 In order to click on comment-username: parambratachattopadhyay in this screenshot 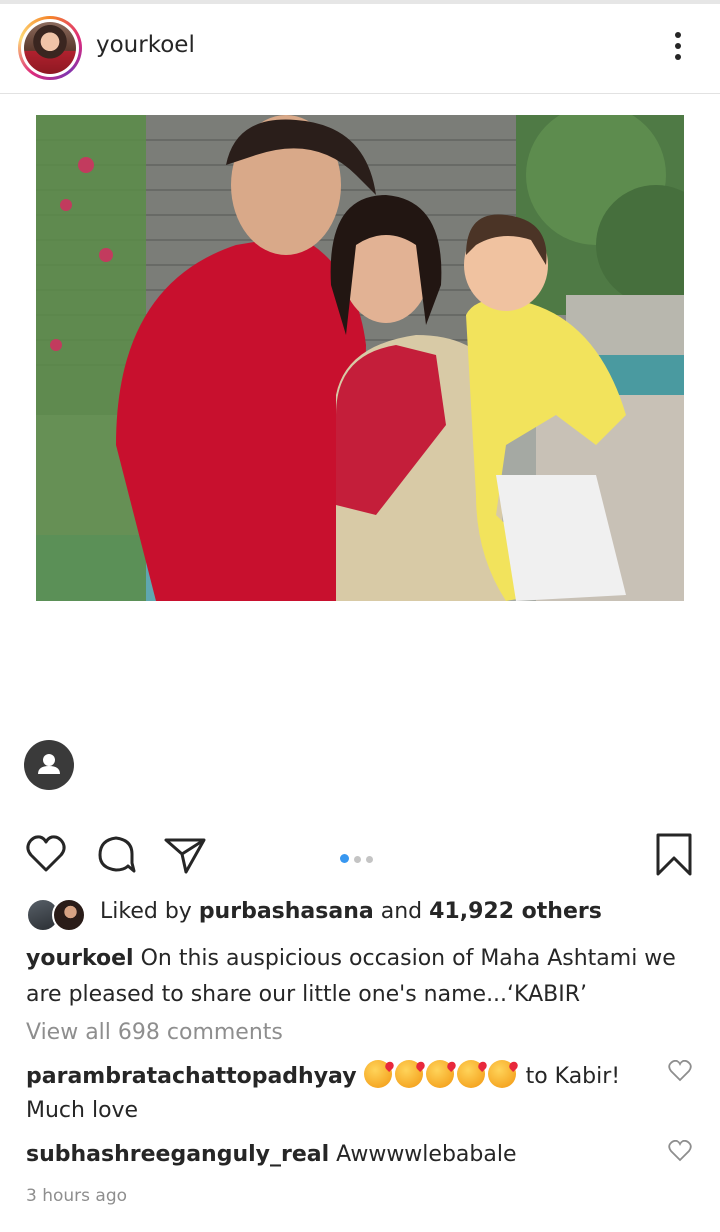, I will do `click(191, 1076)`.